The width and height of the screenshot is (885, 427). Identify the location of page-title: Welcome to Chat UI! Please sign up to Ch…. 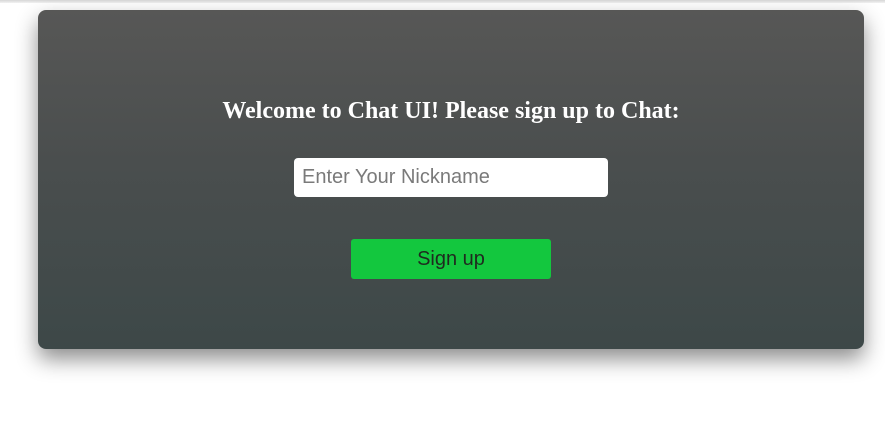
(451, 111).